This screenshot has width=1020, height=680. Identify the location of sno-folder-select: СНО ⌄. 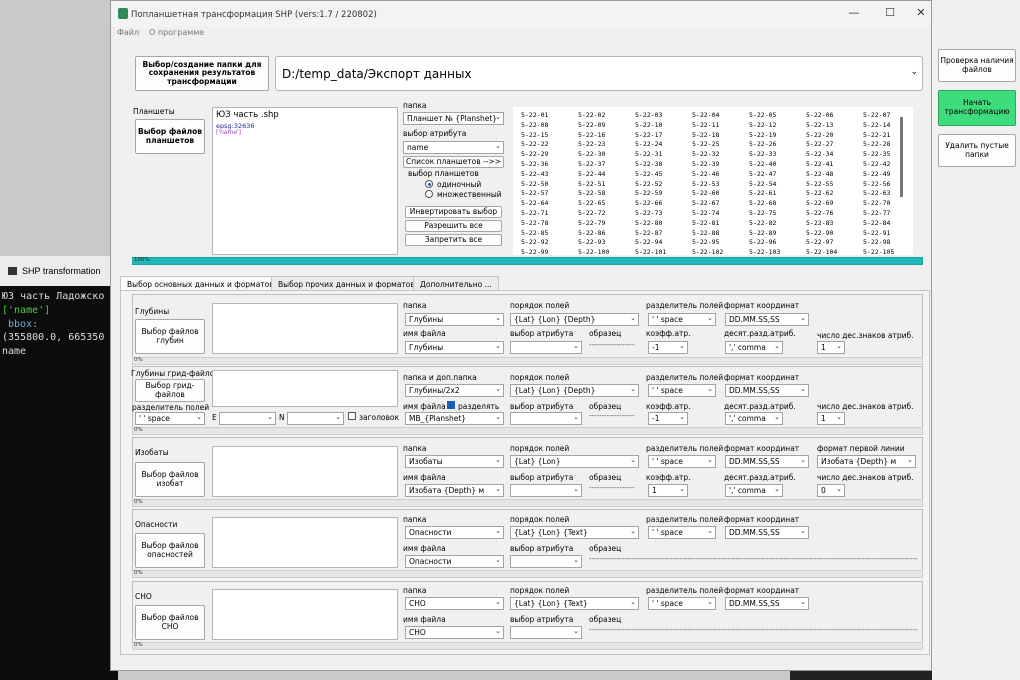
(454, 603).